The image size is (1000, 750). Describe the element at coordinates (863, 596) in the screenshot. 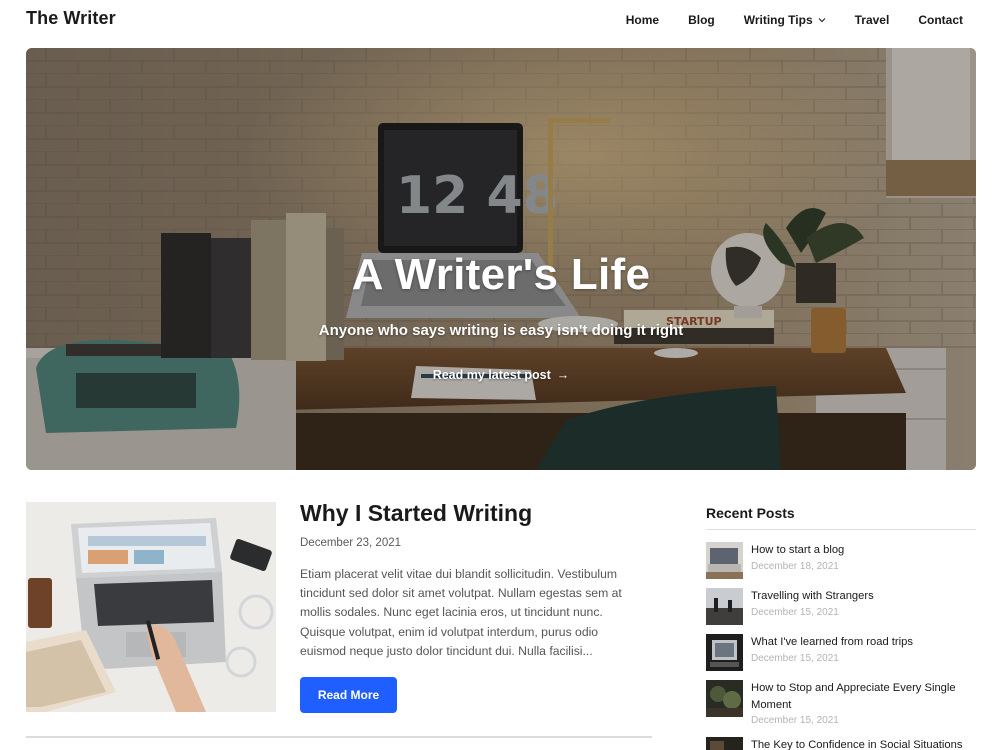

I see `recent-post-title: Travelling with Strangers` at that location.